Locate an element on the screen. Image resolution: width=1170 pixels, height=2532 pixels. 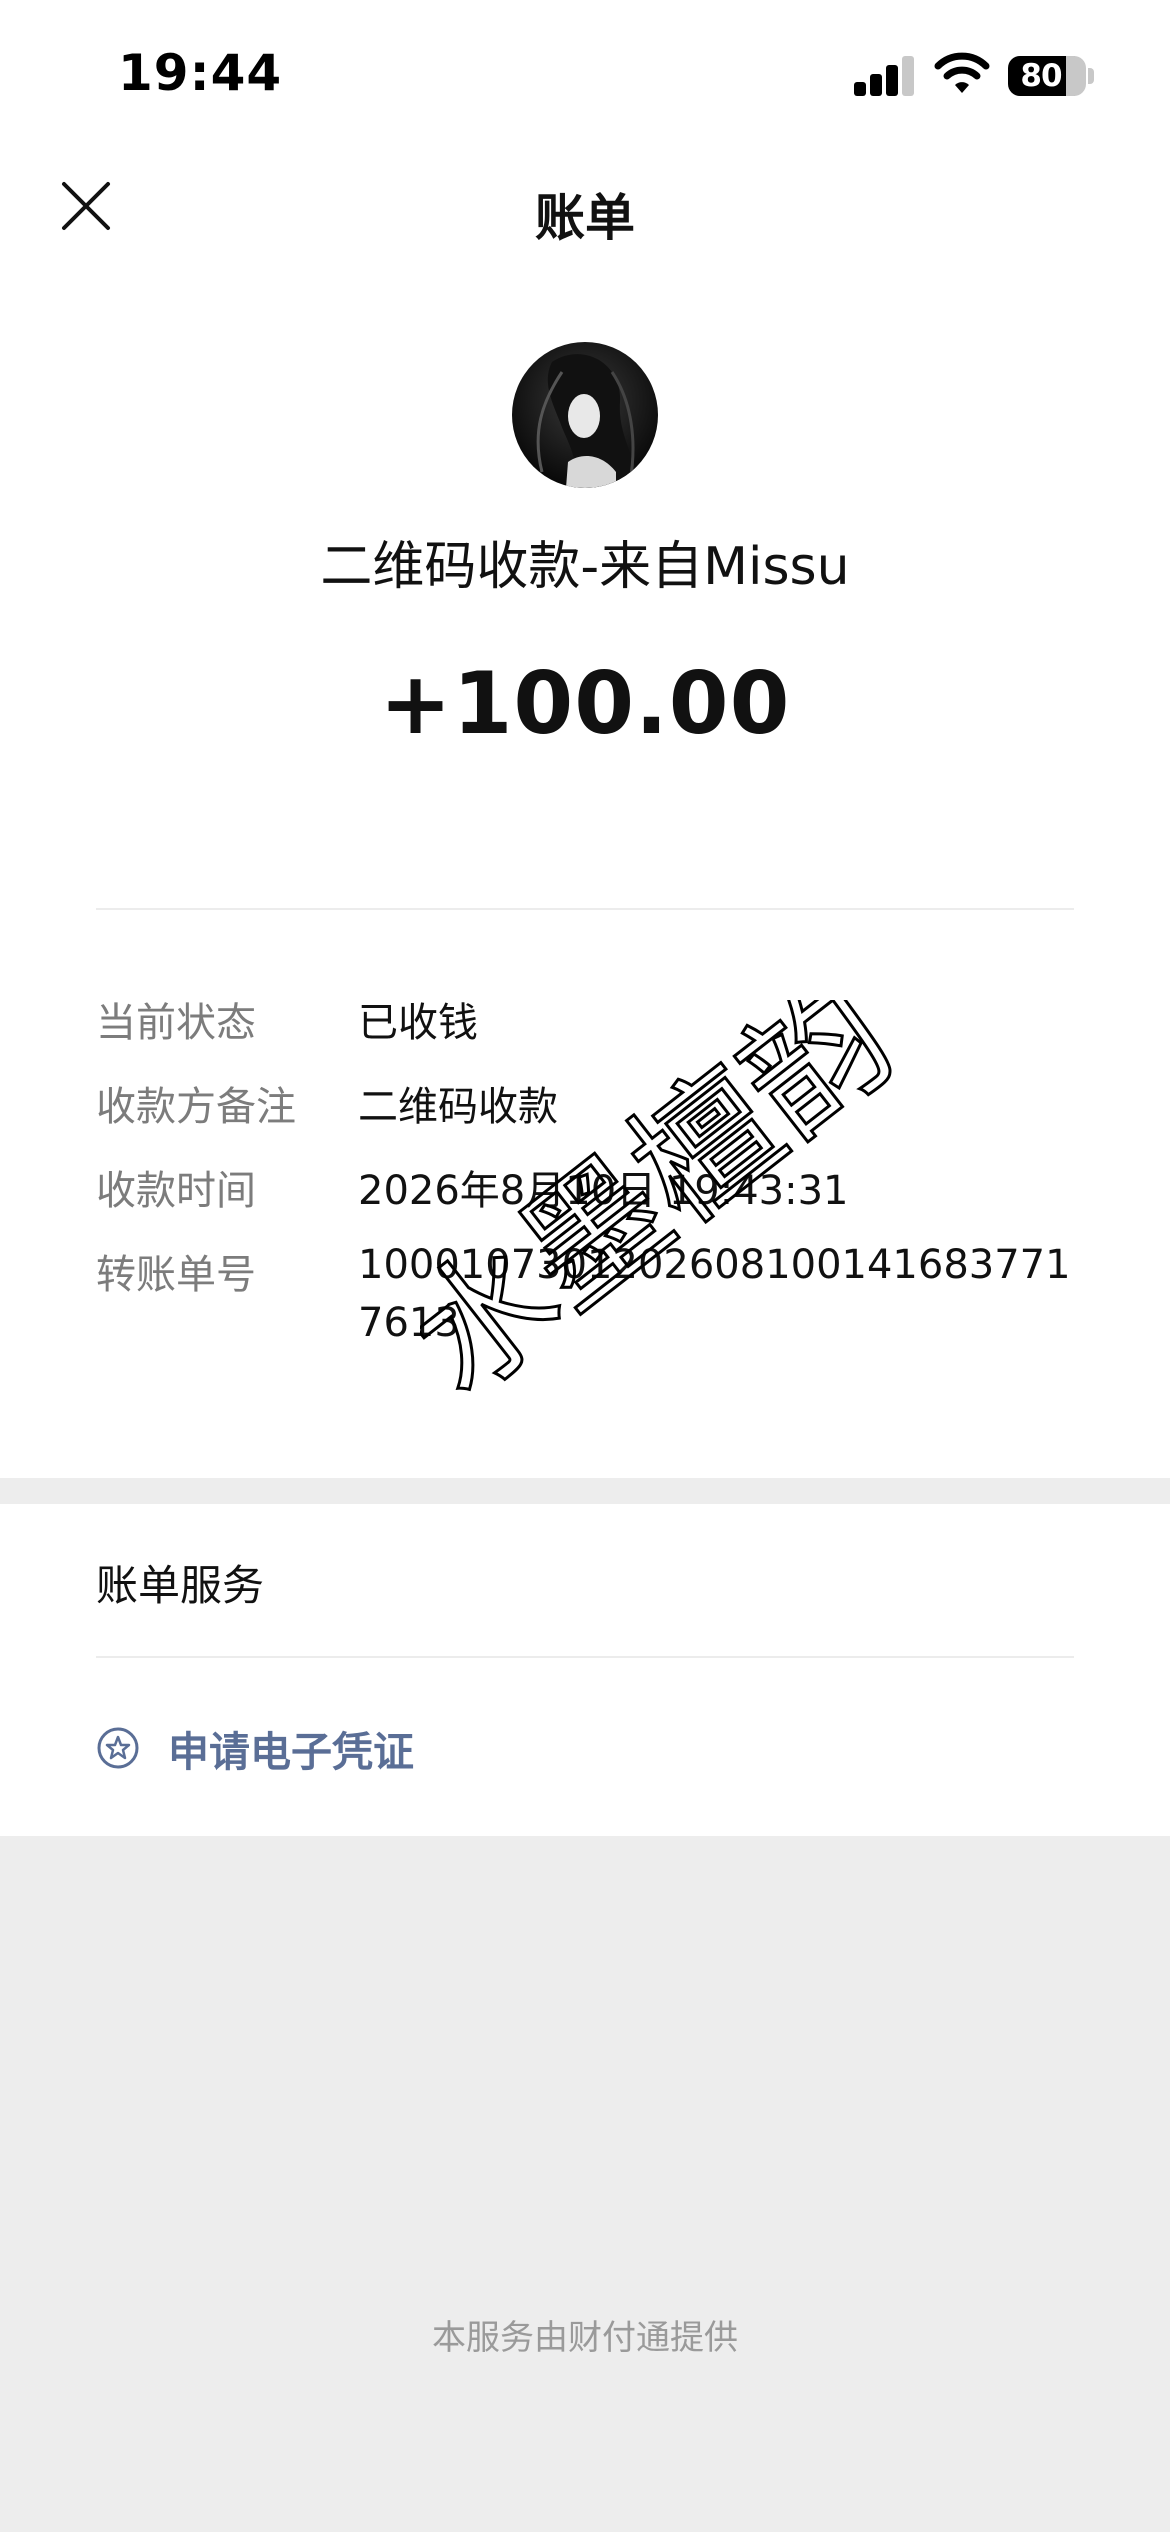
detail-value-remark: 二维码收款 is located at coordinates (458, 1107).